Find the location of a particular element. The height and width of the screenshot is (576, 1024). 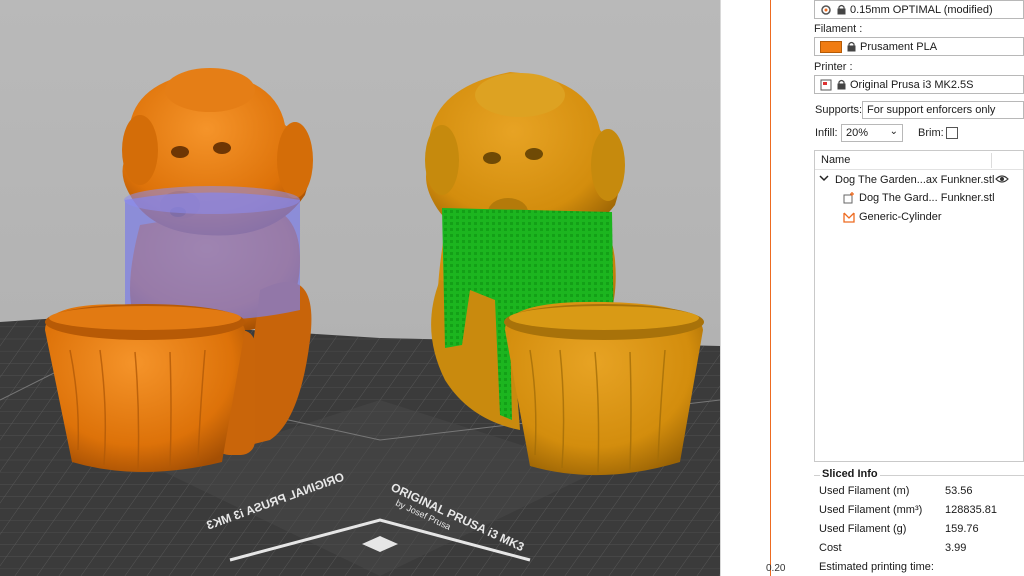

sliced-info-title: Sliced Info is located at coordinates (850, 474).